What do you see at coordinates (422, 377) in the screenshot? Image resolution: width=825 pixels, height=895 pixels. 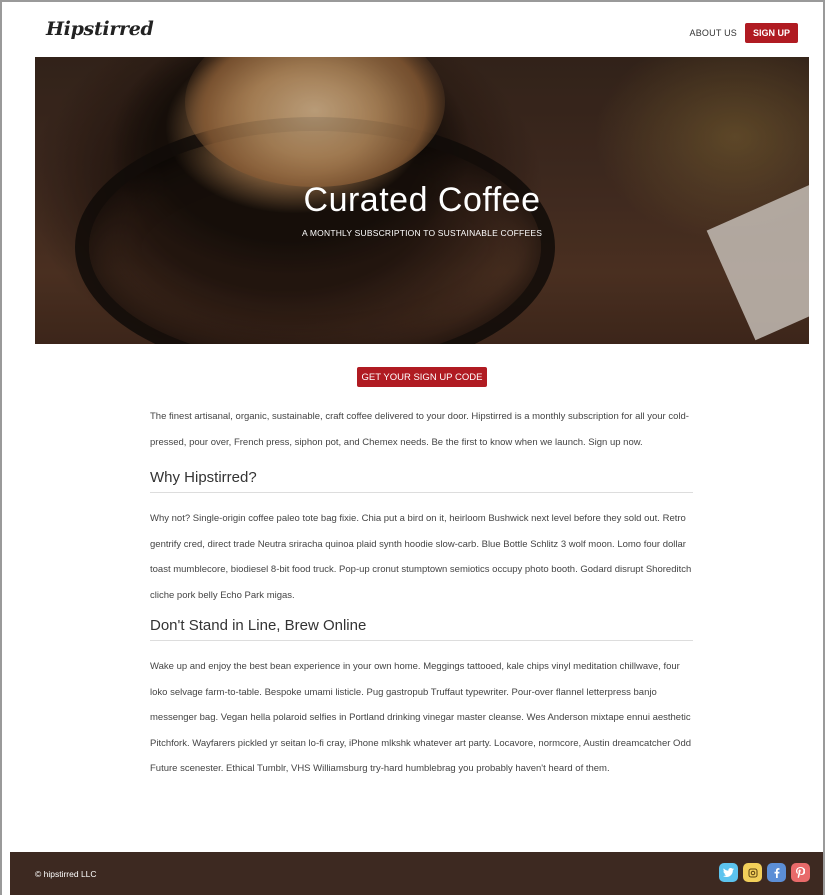 I see `get-sign-up-code-button: GET YOUR SIGN UP CODE` at bounding box center [422, 377].